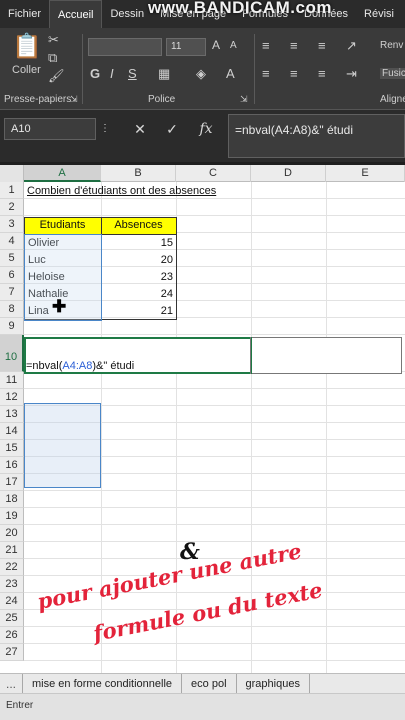 The height and width of the screenshot is (720, 405). I want to click on more-options-icon: ⋮, so click(105, 129).